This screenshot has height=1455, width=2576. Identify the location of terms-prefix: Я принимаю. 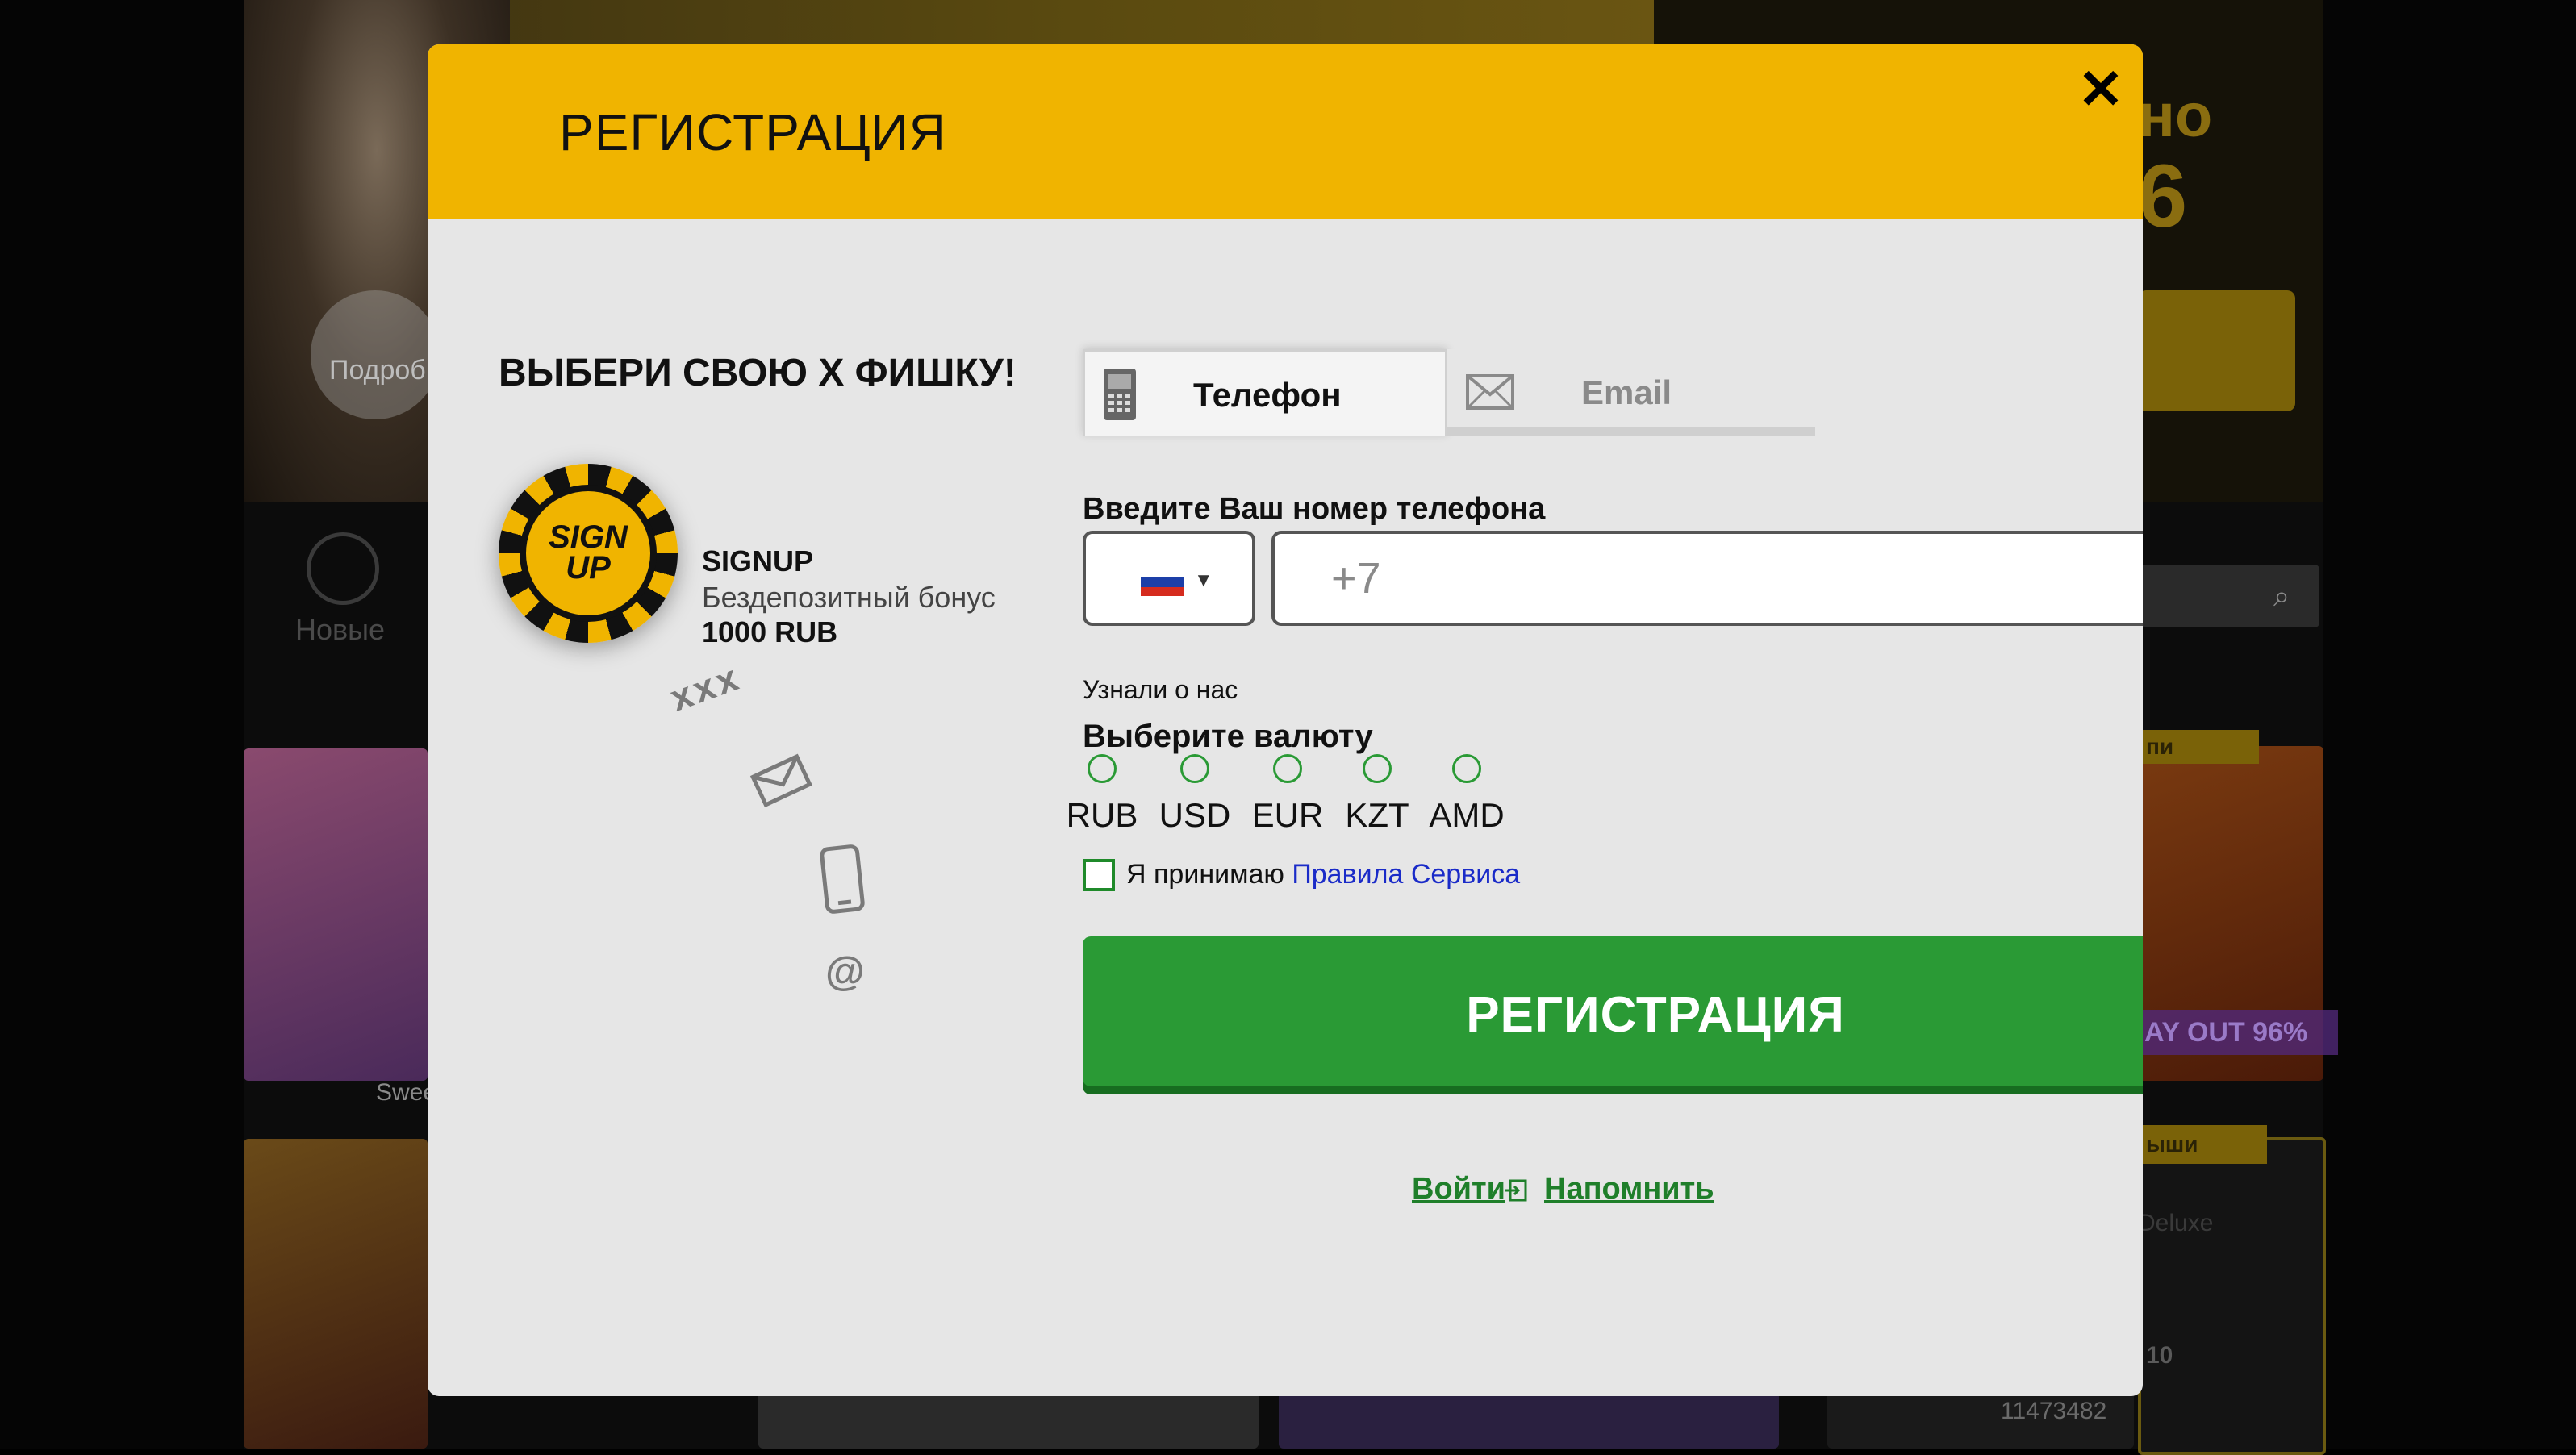
(1209, 875).